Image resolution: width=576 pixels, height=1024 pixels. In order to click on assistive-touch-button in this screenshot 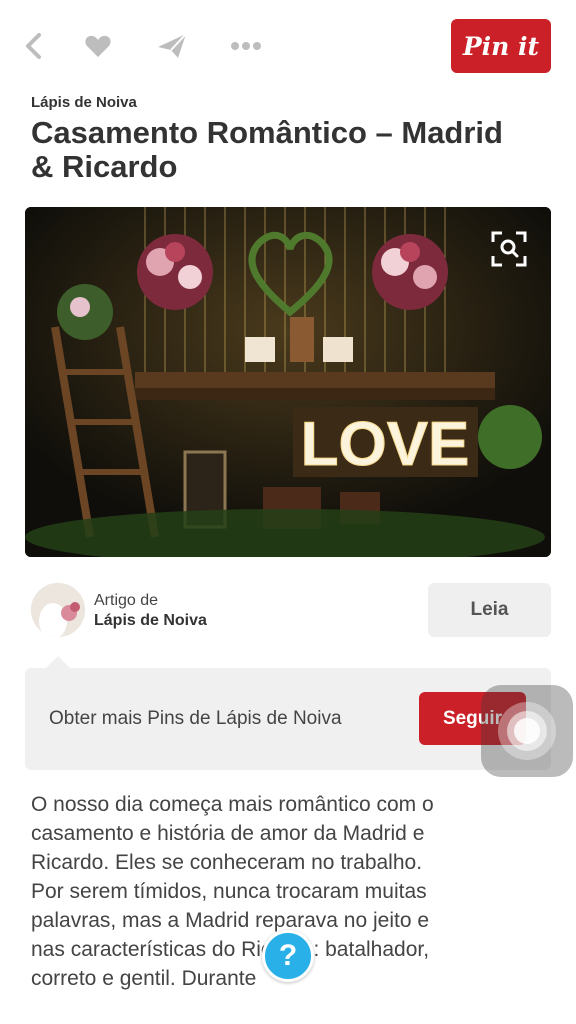, I will do `click(527, 731)`.